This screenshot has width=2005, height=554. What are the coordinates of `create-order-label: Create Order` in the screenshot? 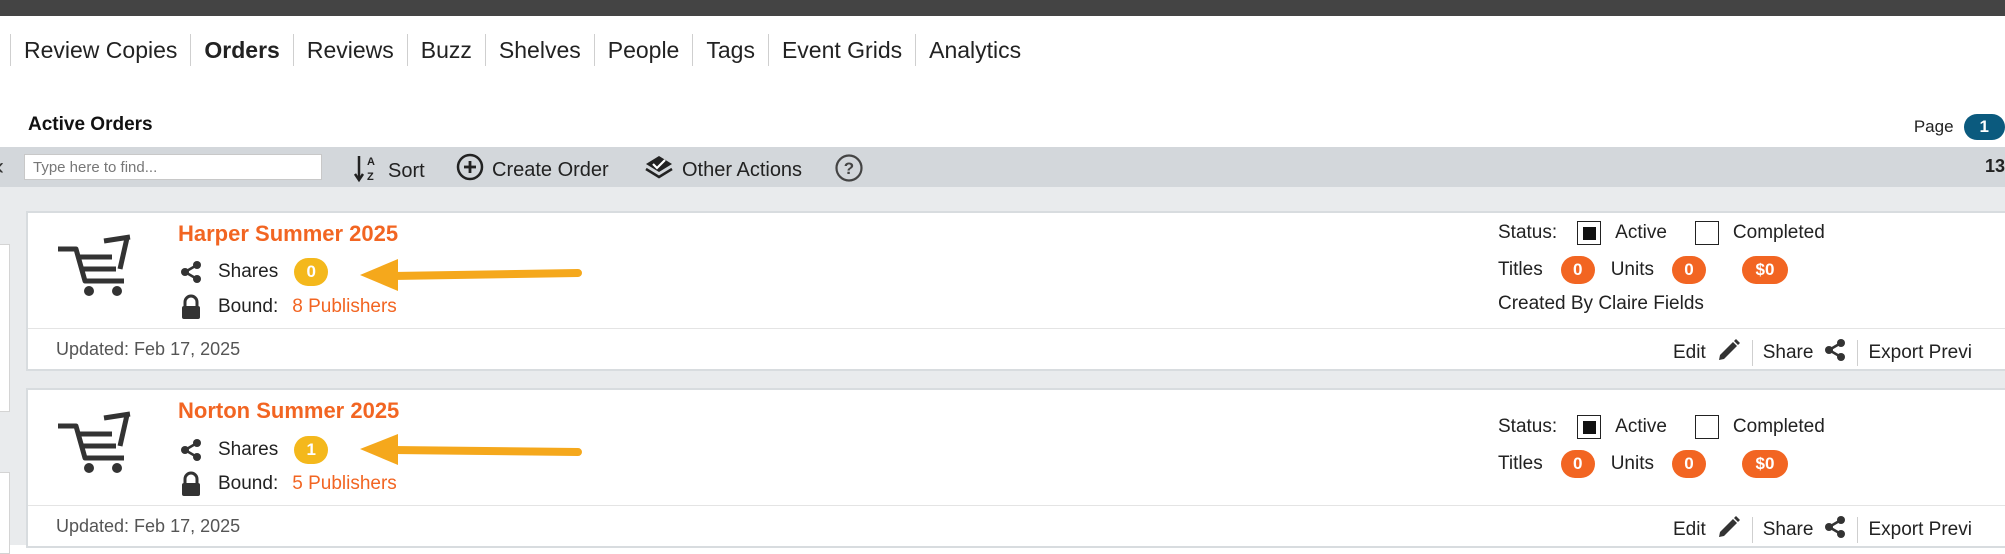 It's located at (550, 169).